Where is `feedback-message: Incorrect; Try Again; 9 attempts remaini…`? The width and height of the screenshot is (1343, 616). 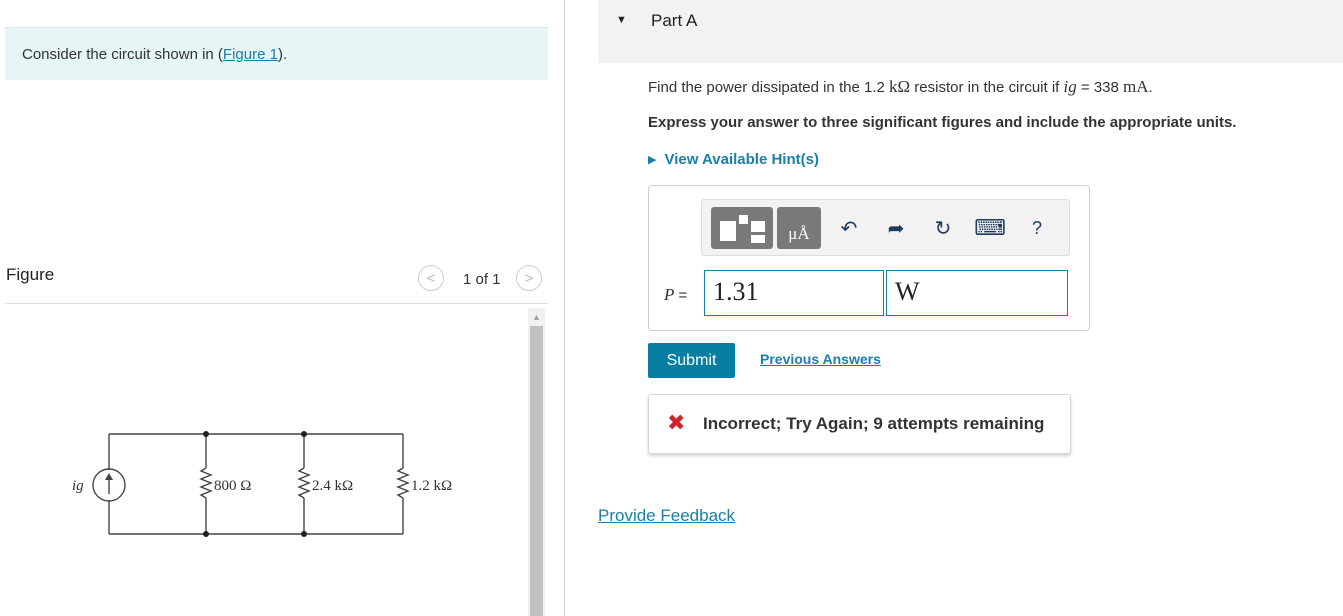 feedback-message: Incorrect; Try Again; 9 attempts remaini… is located at coordinates (874, 423).